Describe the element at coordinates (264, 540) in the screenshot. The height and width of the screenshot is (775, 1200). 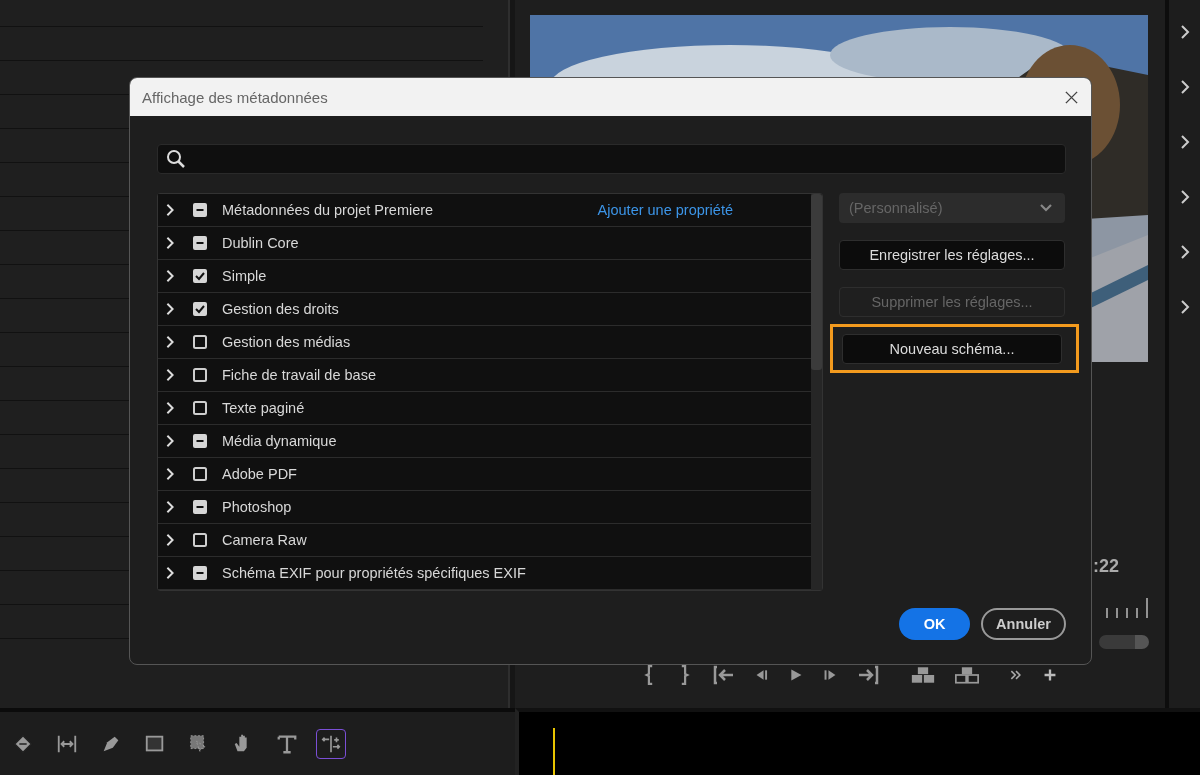
I see `schema-label: Camera Raw` at that location.